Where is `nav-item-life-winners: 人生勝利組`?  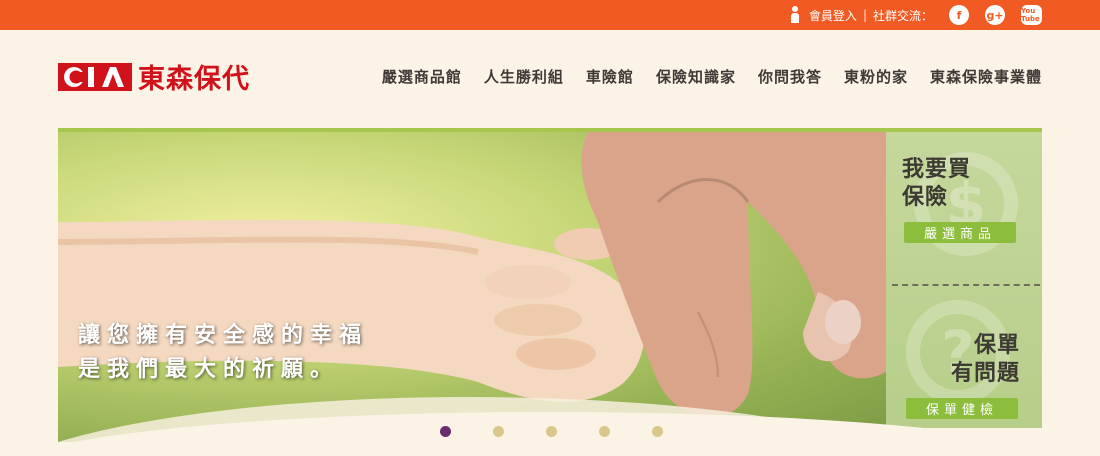 nav-item-life-winners: 人生勝利組 is located at coordinates (524, 76).